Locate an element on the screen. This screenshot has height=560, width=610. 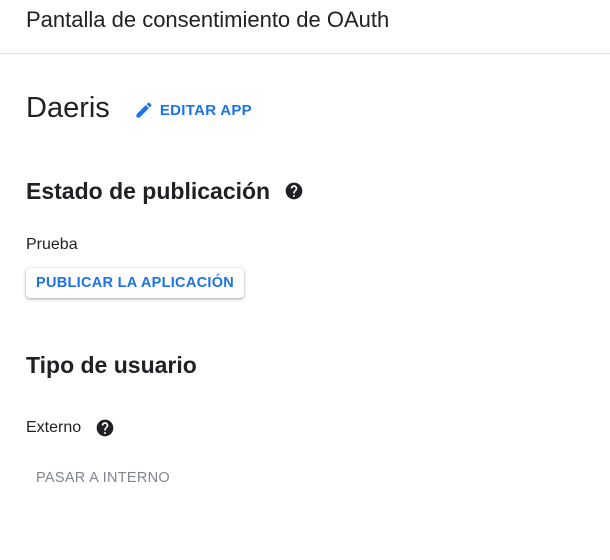
publishing-status-value: Prueba is located at coordinates (52, 244).